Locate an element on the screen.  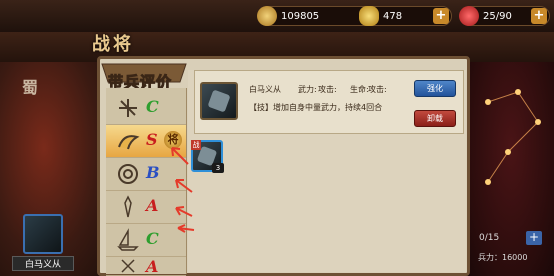
heart-icon is located at coordinates (469, 16).